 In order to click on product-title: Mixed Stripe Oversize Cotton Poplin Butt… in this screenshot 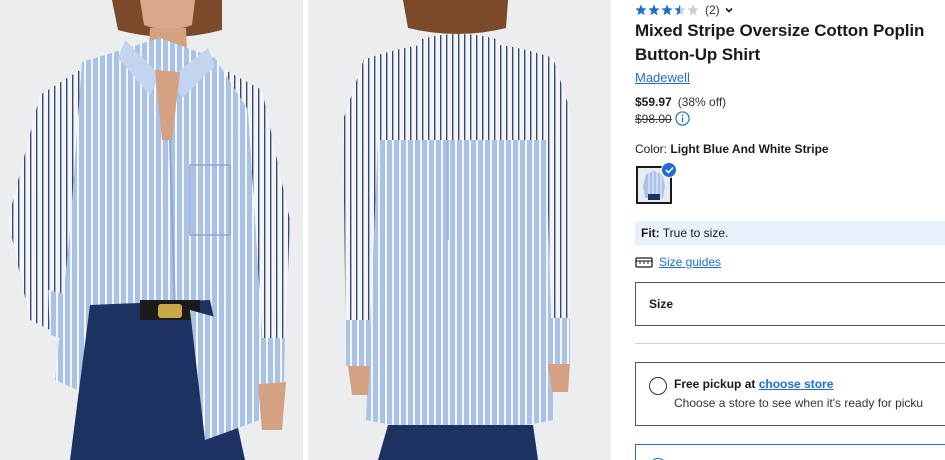, I will do `click(780, 42)`.